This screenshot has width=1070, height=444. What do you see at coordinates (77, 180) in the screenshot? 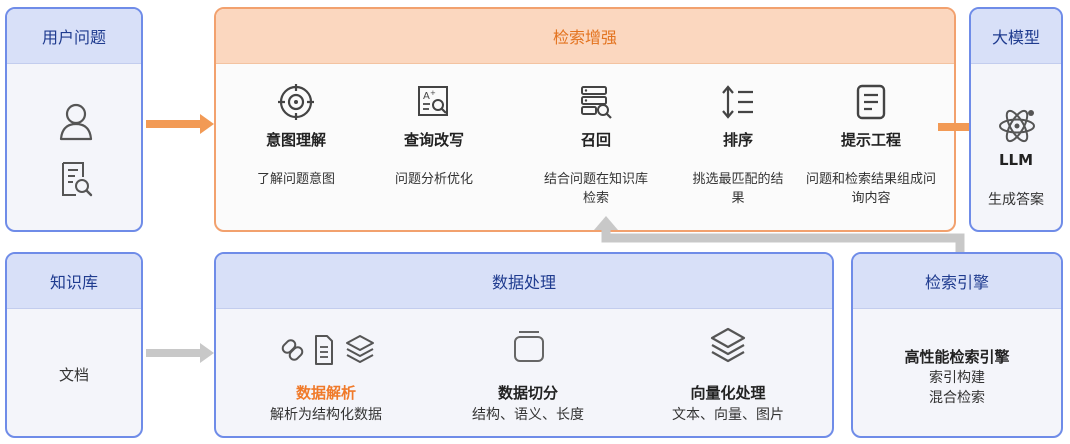
I see `document-search-icon` at bounding box center [77, 180].